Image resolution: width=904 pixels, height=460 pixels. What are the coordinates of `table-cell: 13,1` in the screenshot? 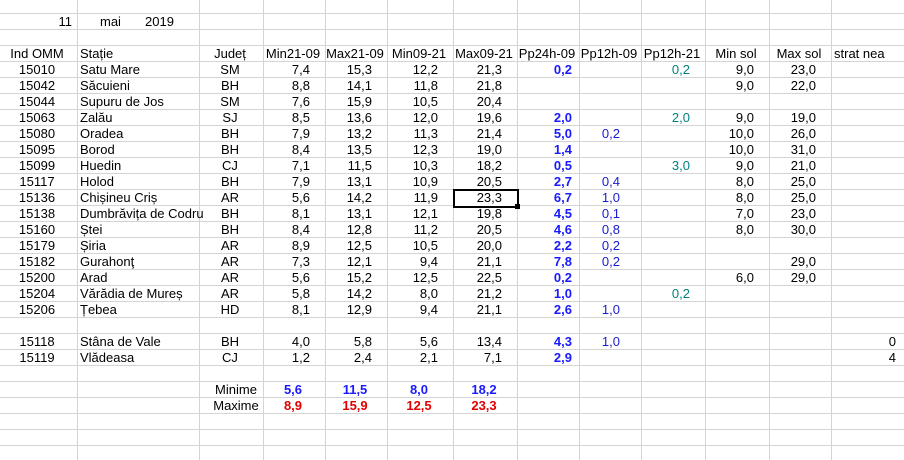 It's located at (355, 182).